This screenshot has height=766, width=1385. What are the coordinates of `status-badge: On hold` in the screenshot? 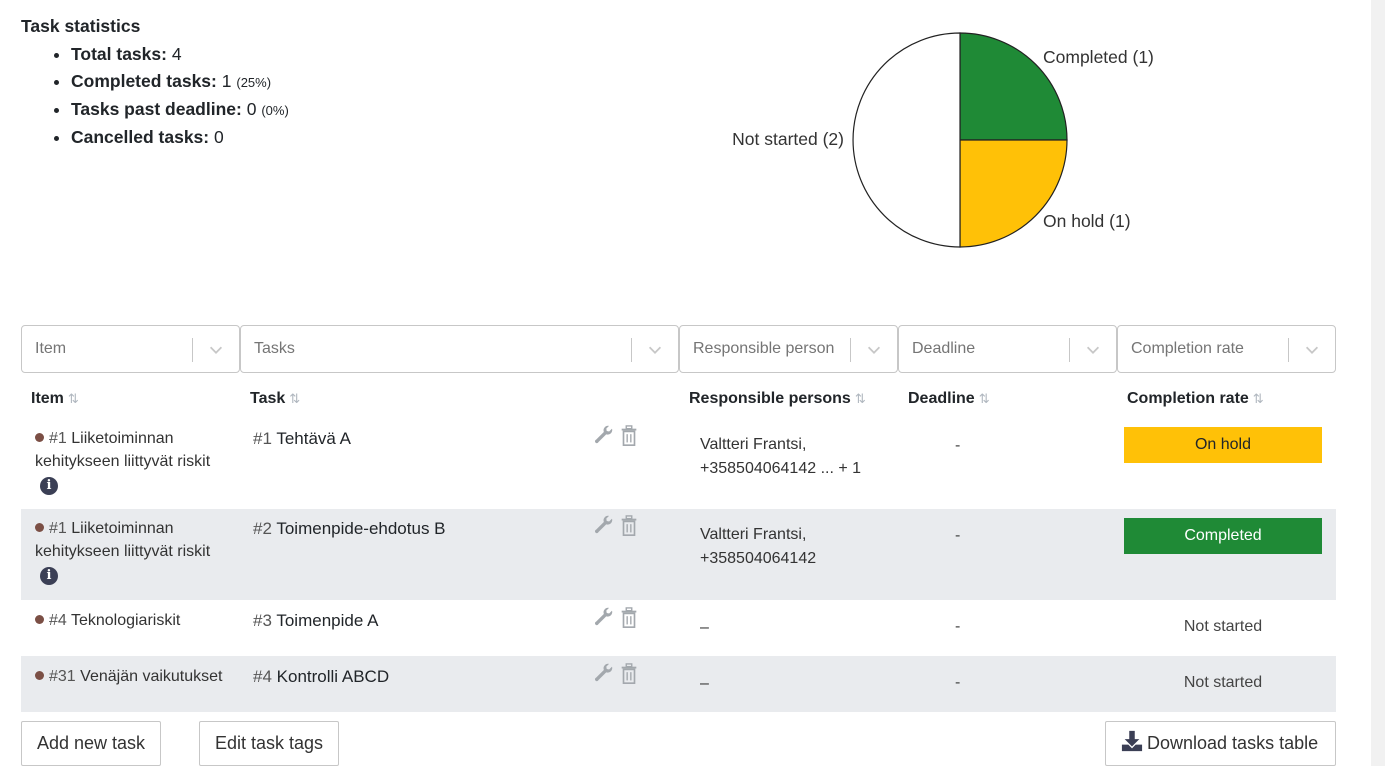 It's located at (1223, 445).